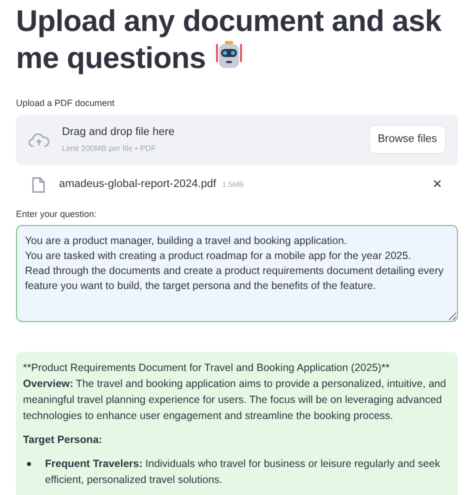 Image resolution: width=474 pixels, height=495 pixels. I want to click on page-title: Upload any document and ask me questions, so click(229, 40).